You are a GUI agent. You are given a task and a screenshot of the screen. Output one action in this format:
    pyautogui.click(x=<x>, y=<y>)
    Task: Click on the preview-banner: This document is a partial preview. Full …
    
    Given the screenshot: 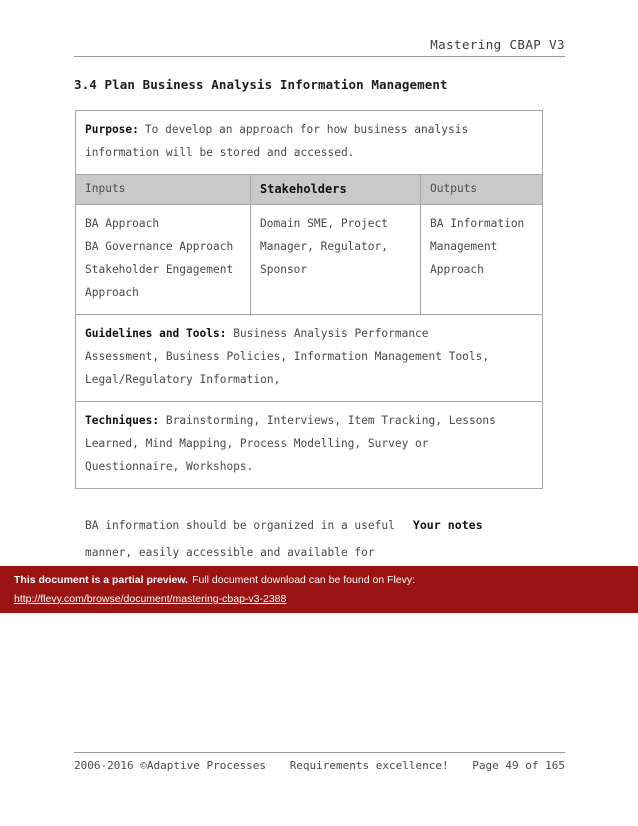 What is the action you would take?
    pyautogui.click(x=319, y=589)
    